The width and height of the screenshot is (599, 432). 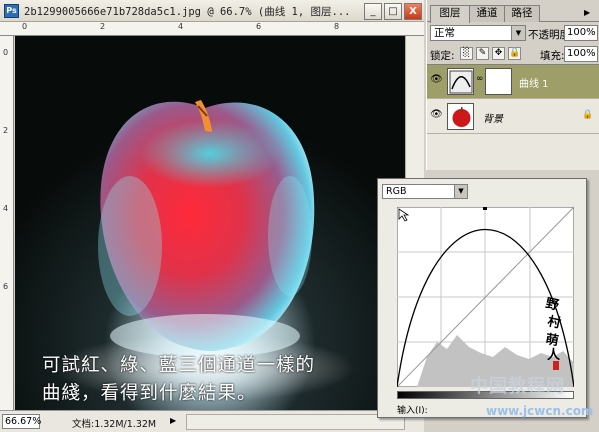 I want to click on curves-graph: 野 村 萌 人, so click(x=485, y=297).